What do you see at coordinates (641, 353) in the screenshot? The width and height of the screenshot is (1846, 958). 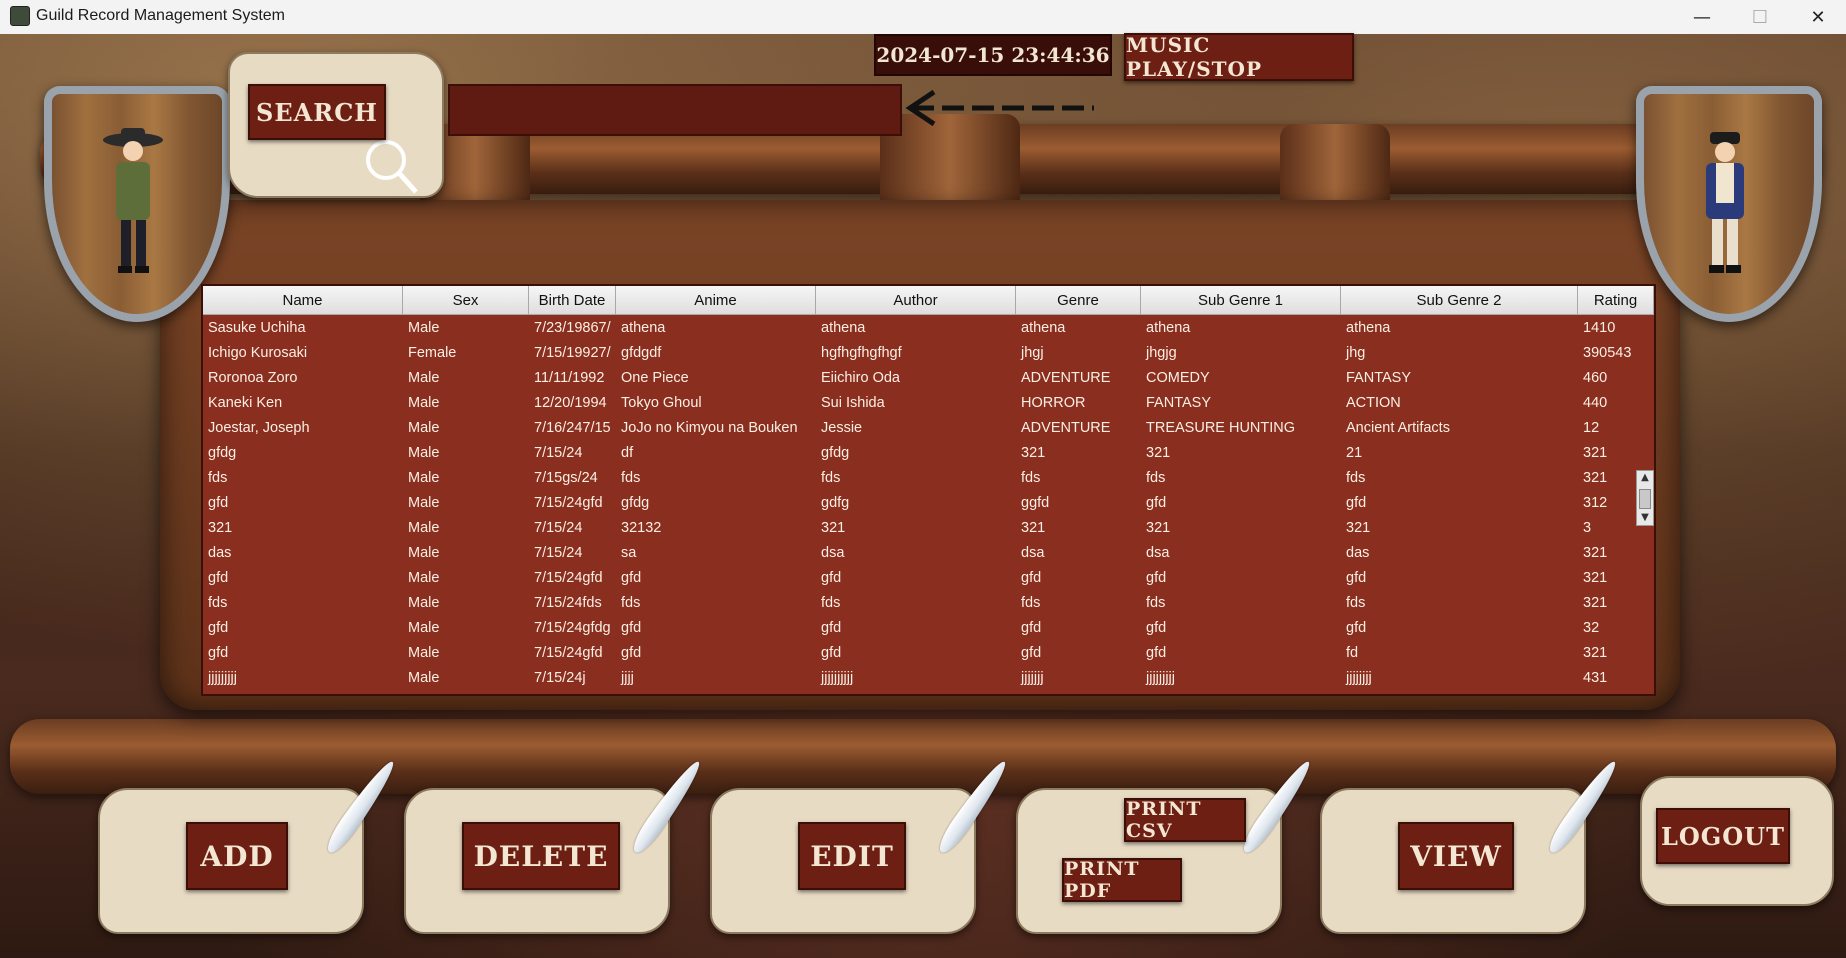 I see `table-cell: gfdgdf` at bounding box center [641, 353].